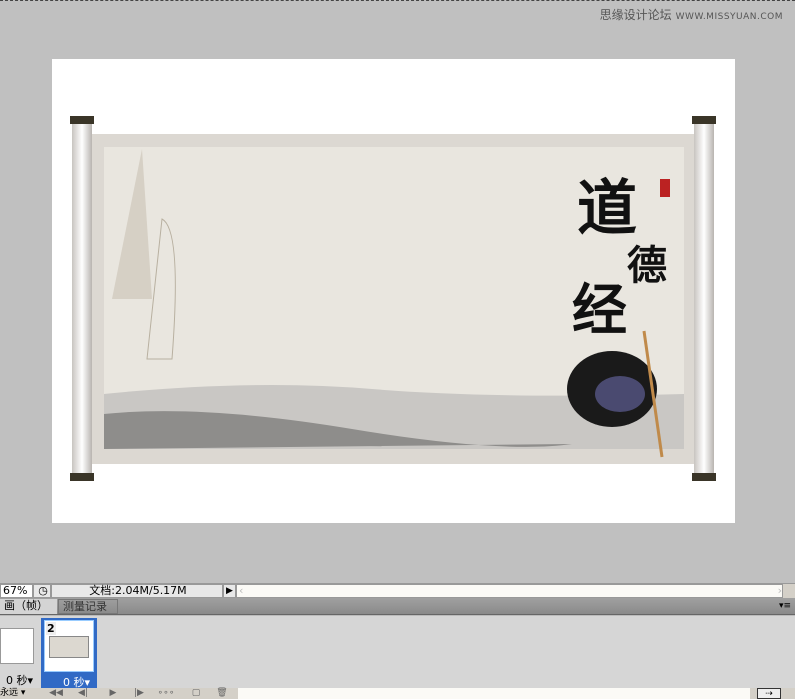 This screenshot has height=699, width=795. What do you see at coordinates (166, 693) in the screenshot?
I see `tween-button: ∘∘∘` at bounding box center [166, 693].